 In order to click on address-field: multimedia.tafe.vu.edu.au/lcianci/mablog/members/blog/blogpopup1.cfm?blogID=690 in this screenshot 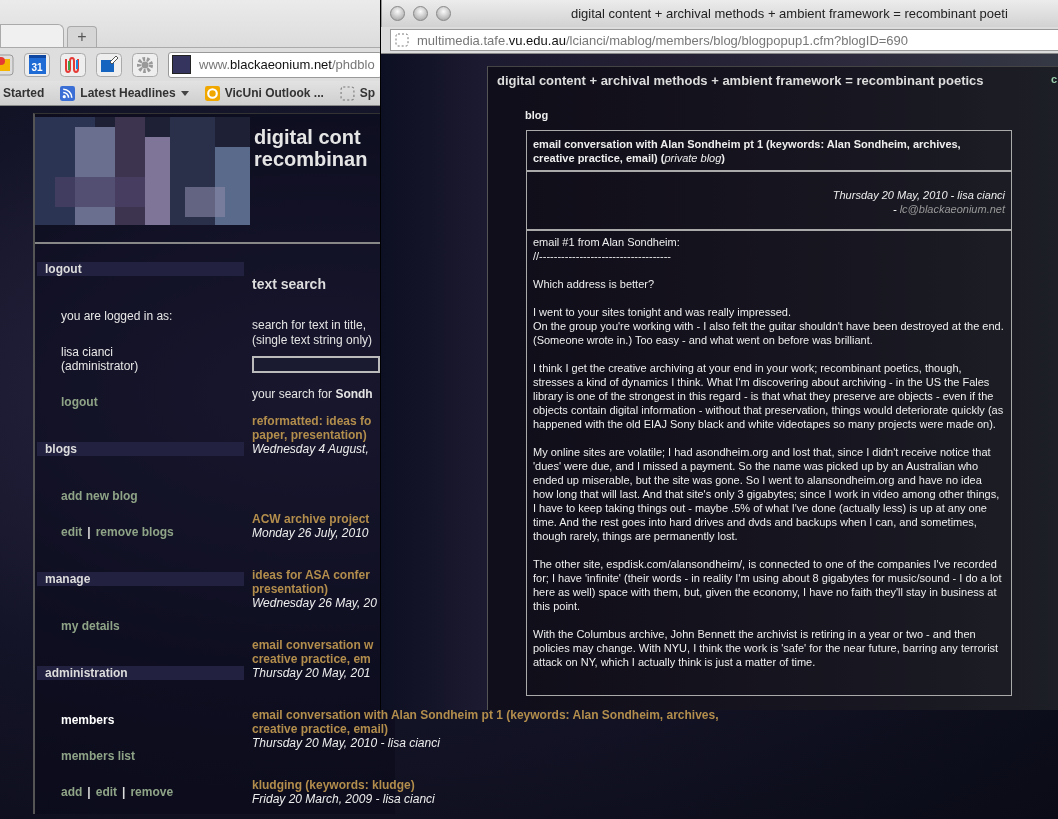, I will do `click(724, 40)`.